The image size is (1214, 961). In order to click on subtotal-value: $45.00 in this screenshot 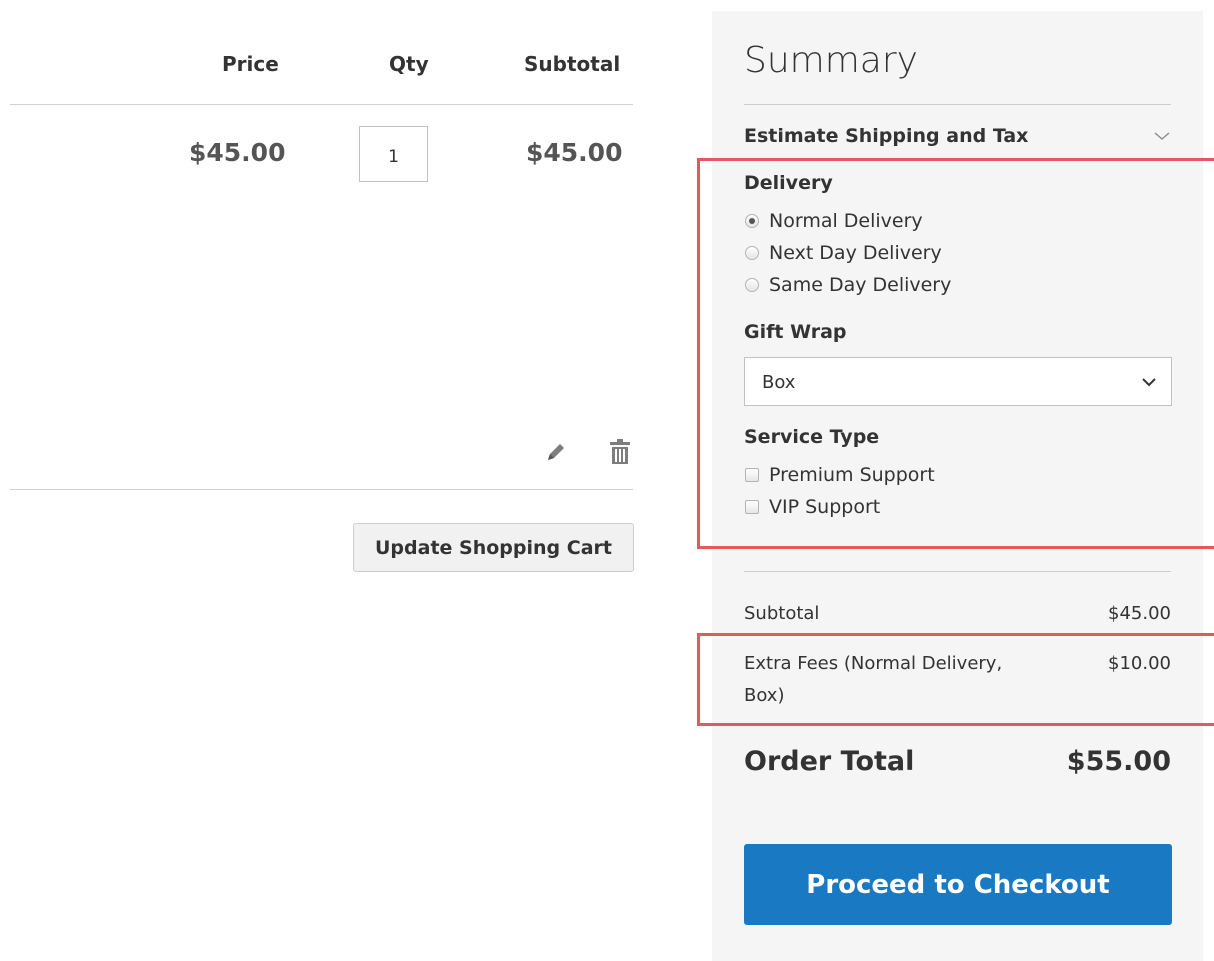, I will do `click(1139, 613)`.